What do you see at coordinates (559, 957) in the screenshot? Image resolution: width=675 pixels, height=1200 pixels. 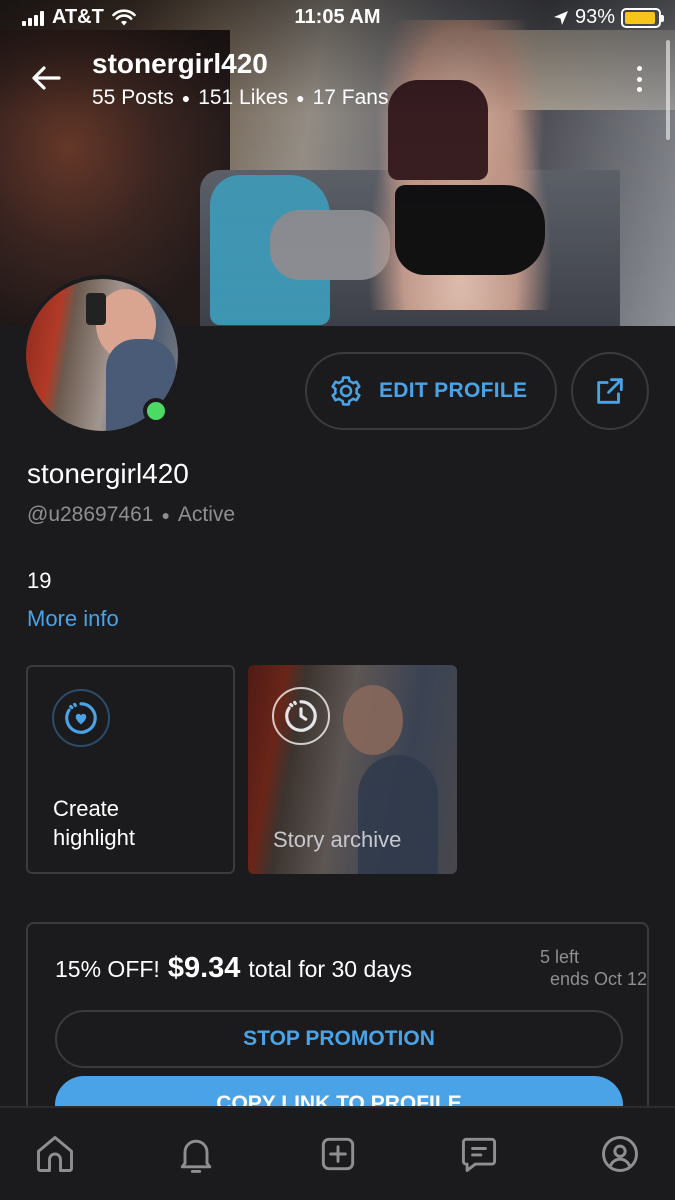 I see `promotion-remaining: 5 left` at bounding box center [559, 957].